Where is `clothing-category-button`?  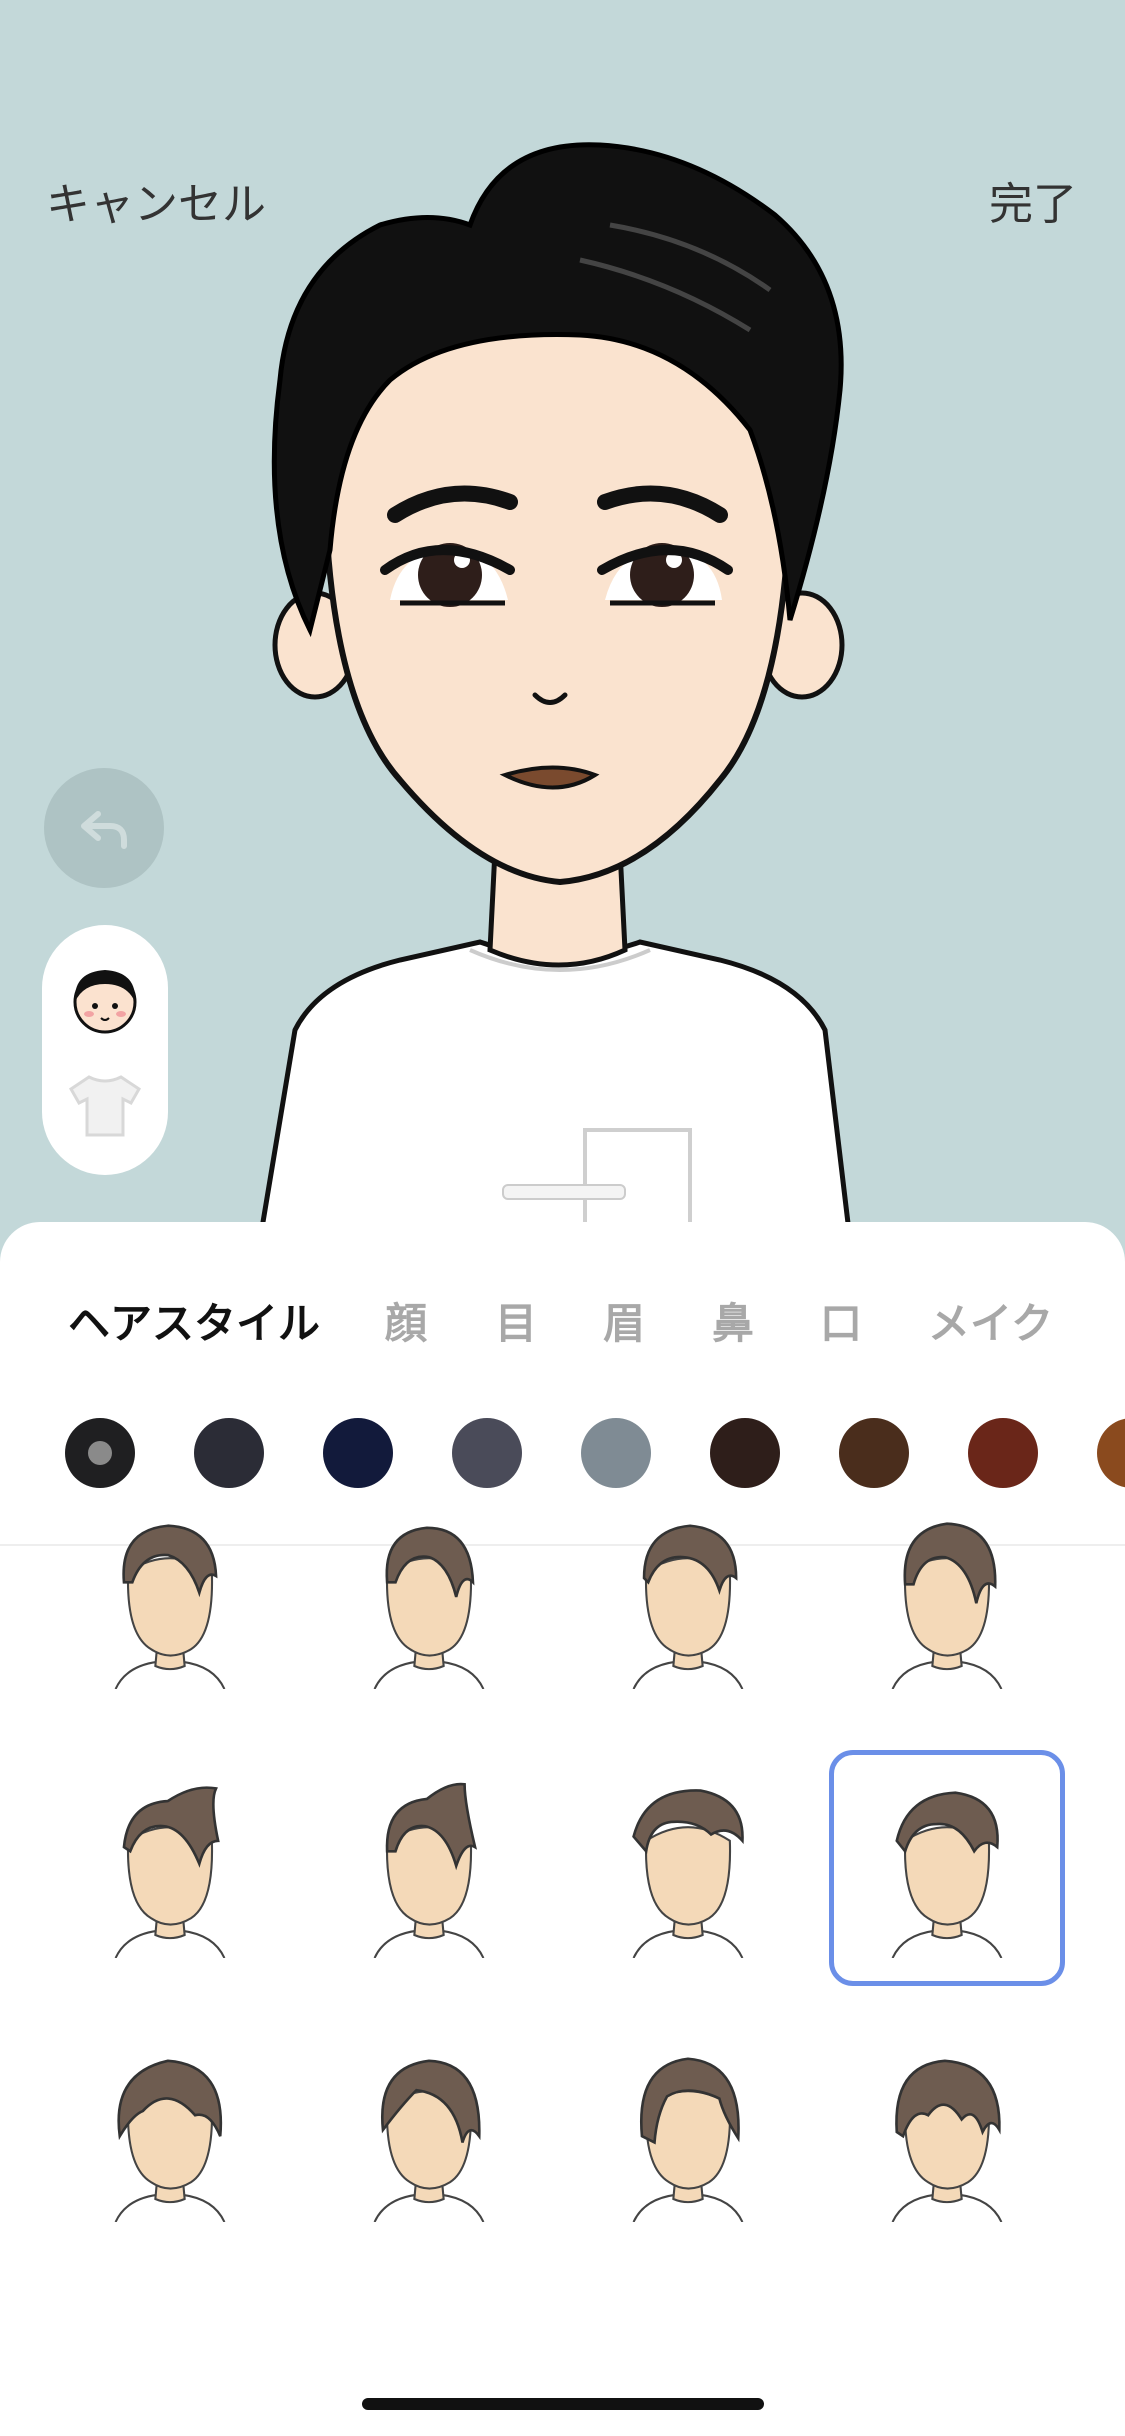 clothing-category-button is located at coordinates (105, 1105).